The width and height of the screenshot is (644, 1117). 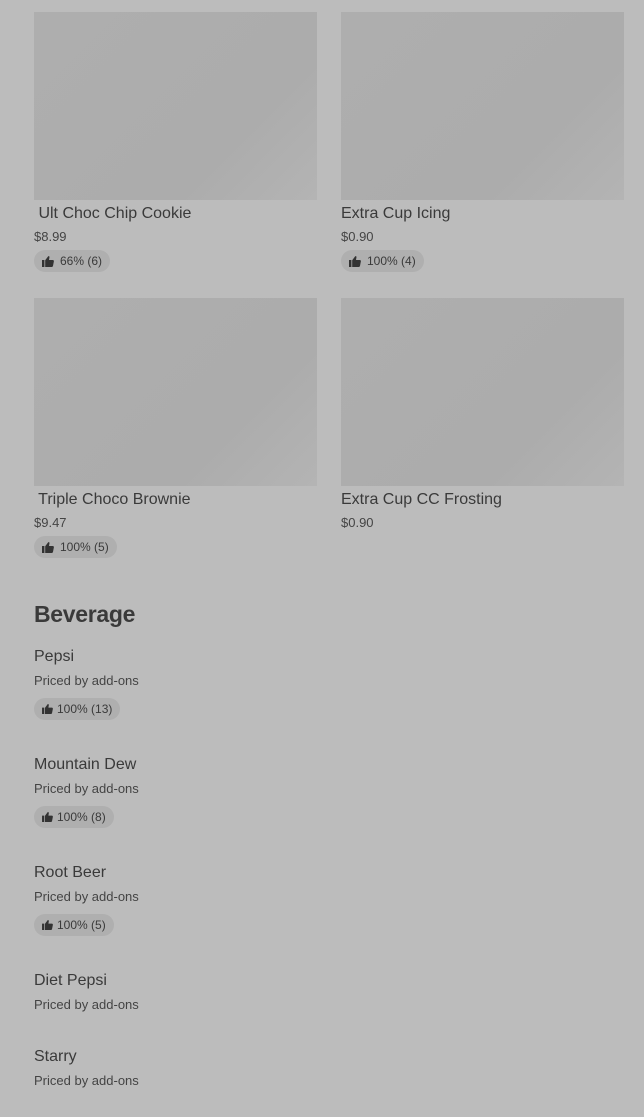 What do you see at coordinates (314, 809) in the screenshot?
I see `list-item: Mountain Dew Priced by add-ons 100% (8)` at bounding box center [314, 809].